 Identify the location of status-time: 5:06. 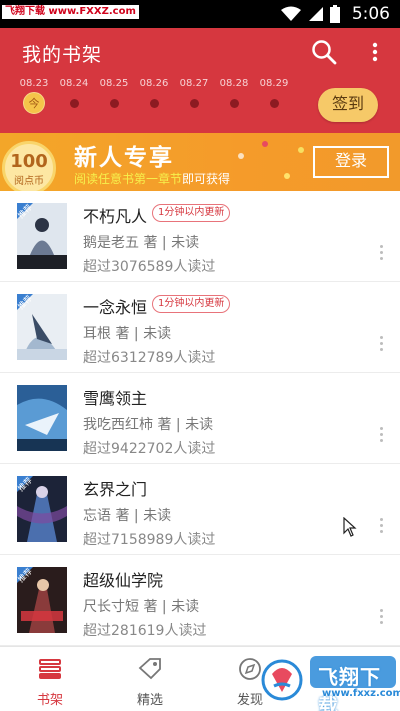
(370, 14).